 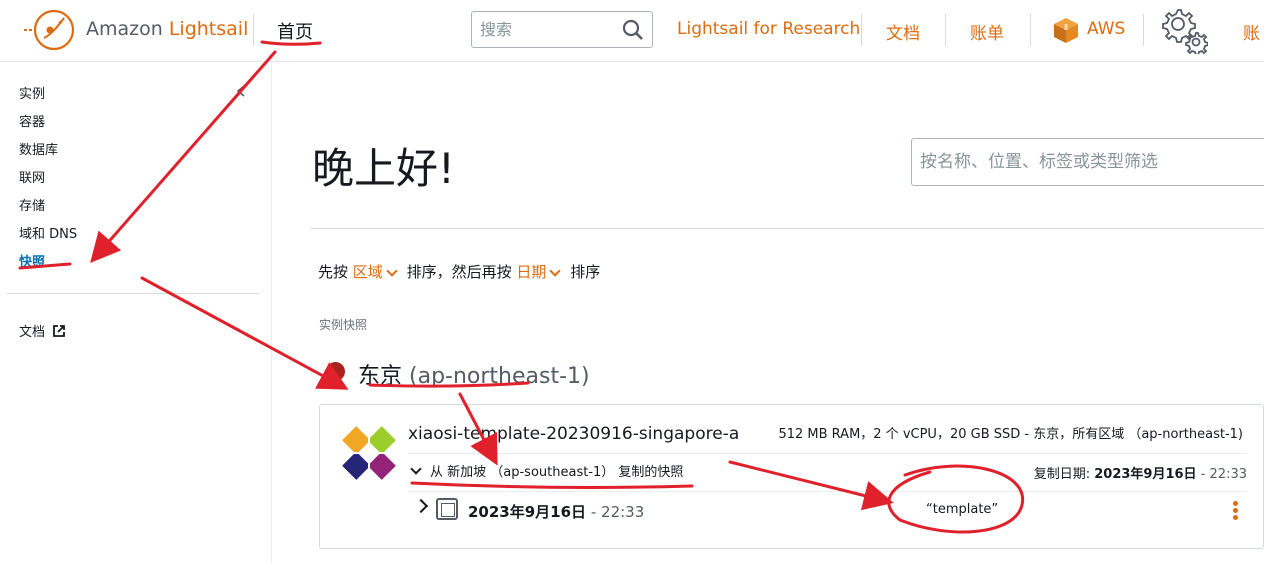 What do you see at coordinates (1106, 29) in the screenshot?
I see `aws-link: AWS` at bounding box center [1106, 29].